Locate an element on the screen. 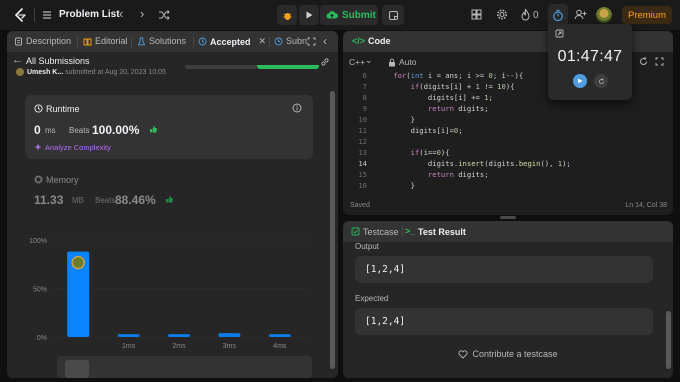 The height and width of the screenshot is (382, 680). code-line: 16 } is located at coordinates (508, 185).